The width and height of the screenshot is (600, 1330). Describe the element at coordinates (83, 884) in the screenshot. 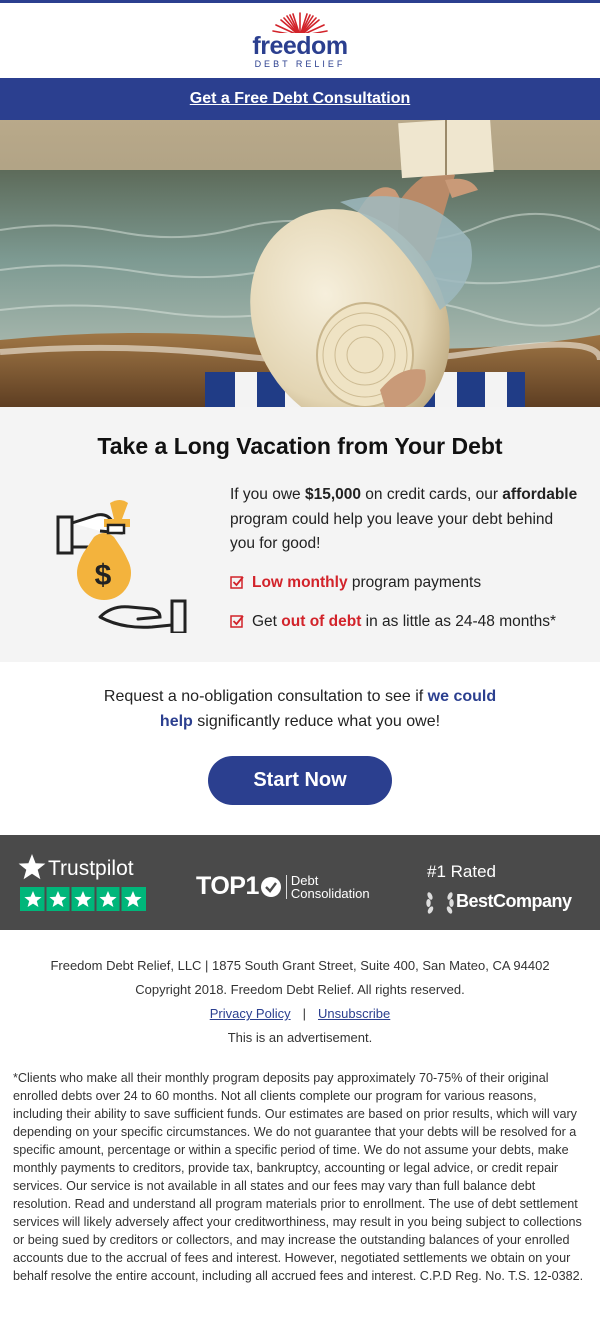

I see `trustpilot-badge: Trustpilot` at that location.